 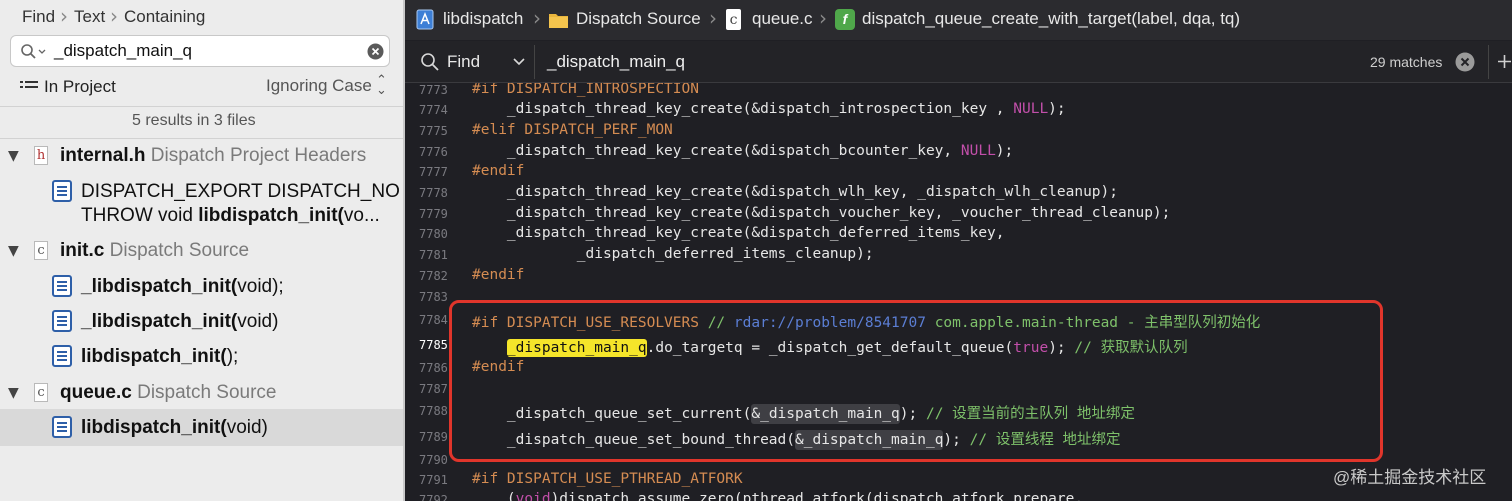 I want to click on result-file-row: init.c Dispatch Source, so click(x=154, y=251).